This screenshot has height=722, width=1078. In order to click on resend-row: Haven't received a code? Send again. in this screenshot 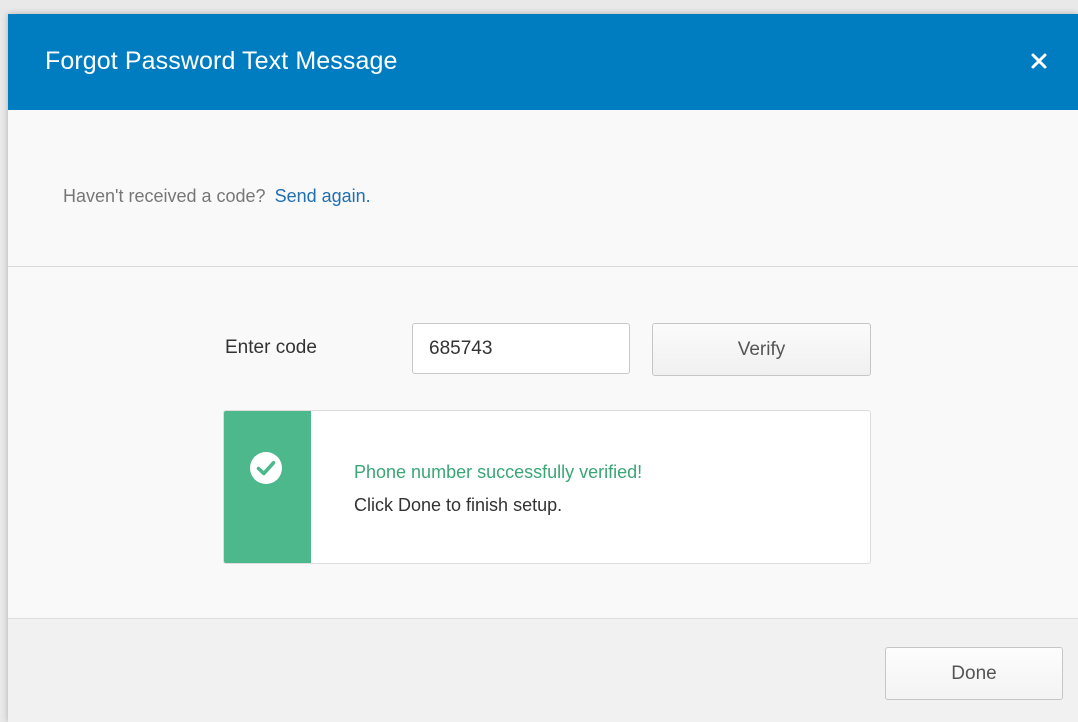, I will do `click(217, 196)`.